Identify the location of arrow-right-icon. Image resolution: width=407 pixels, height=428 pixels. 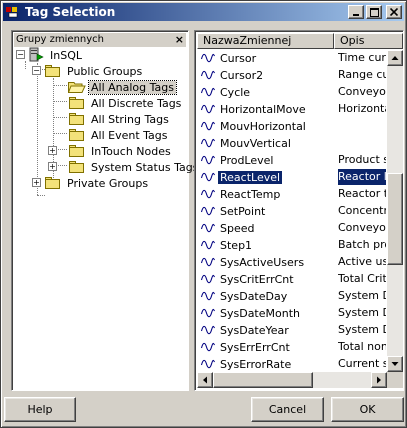
(379, 380).